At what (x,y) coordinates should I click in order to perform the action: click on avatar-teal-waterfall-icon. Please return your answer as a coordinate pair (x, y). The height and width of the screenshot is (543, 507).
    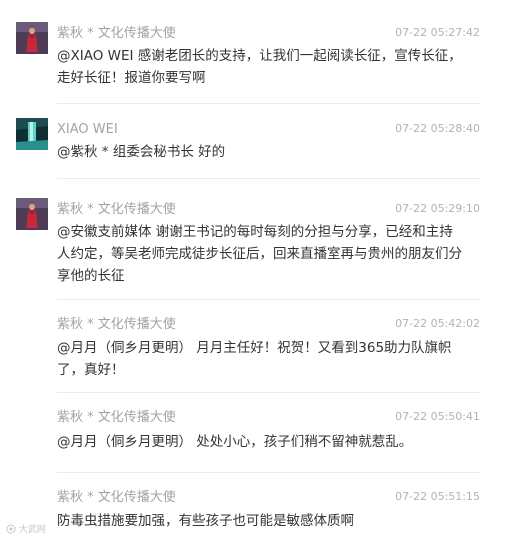
    Looking at the image, I should click on (32, 134).